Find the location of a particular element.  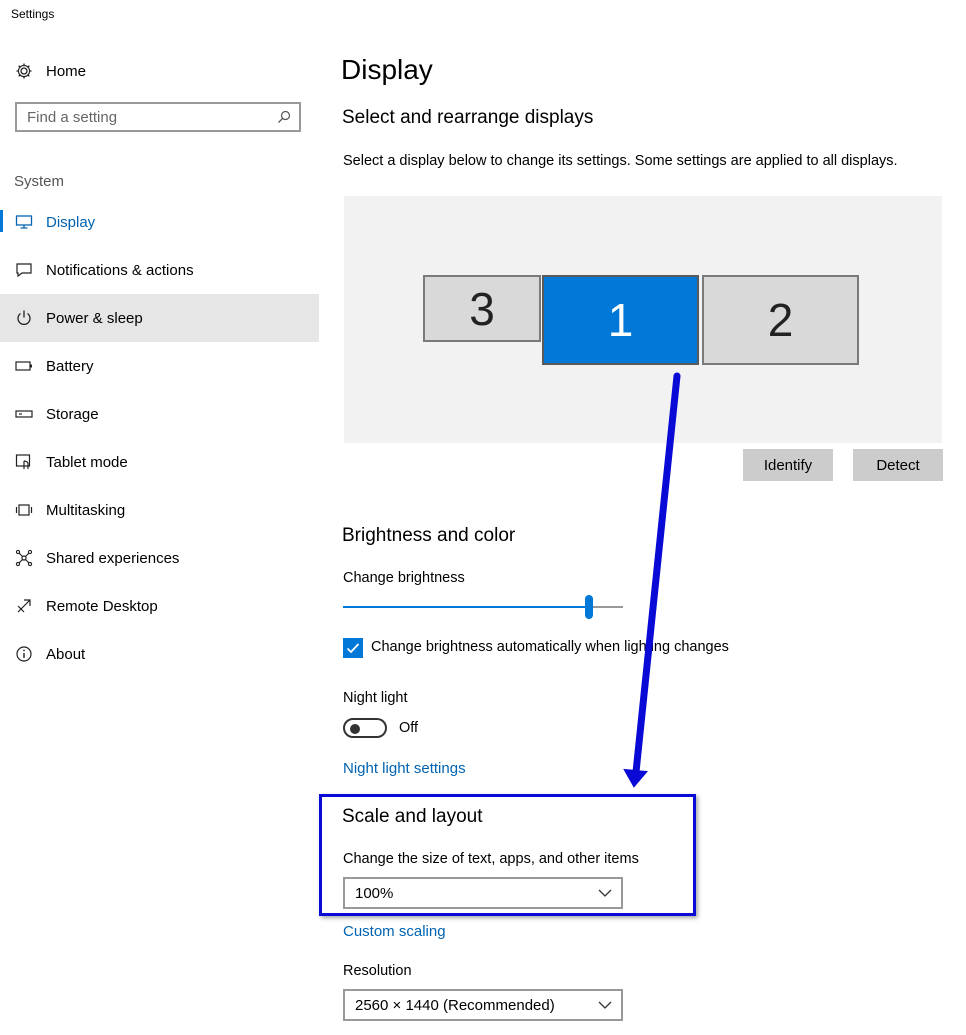

search-icon is located at coordinates (284, 119).